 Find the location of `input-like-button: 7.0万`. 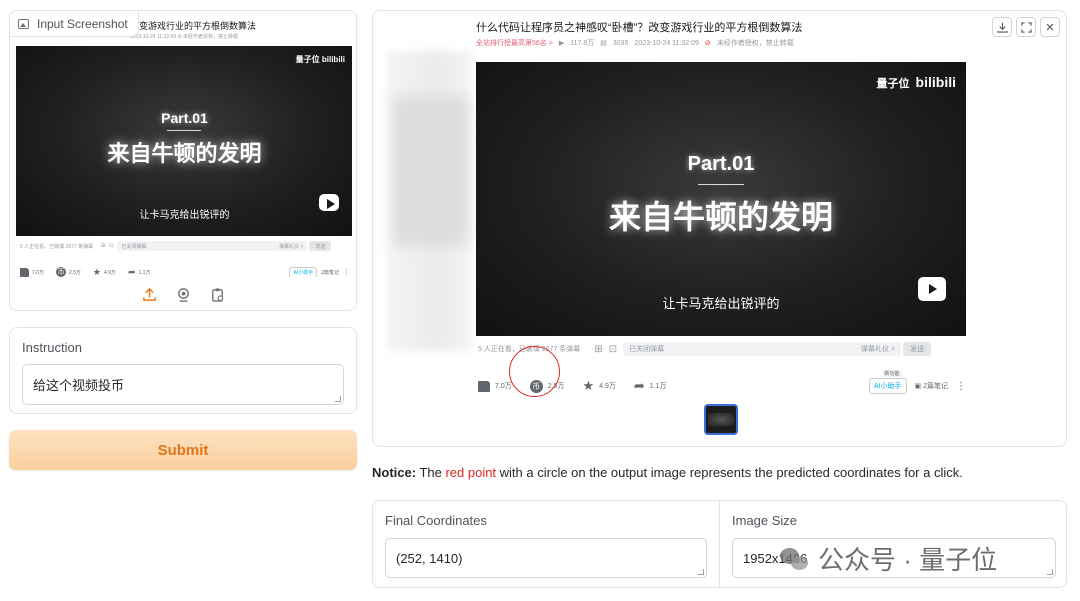

input-like-button: 7.0万 is located at coordinates (32, 272).